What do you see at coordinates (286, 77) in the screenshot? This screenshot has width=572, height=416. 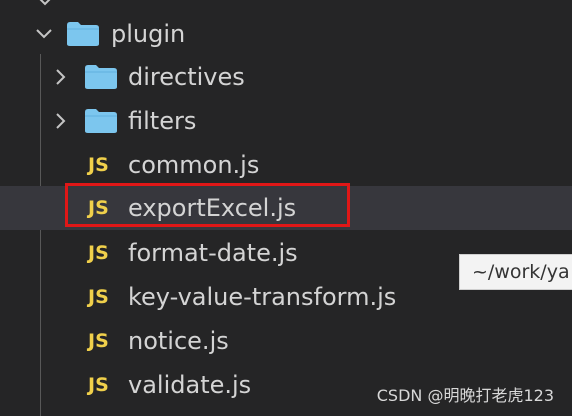 I see `tree-item-directives: directives` at bounding box center [286, 77].